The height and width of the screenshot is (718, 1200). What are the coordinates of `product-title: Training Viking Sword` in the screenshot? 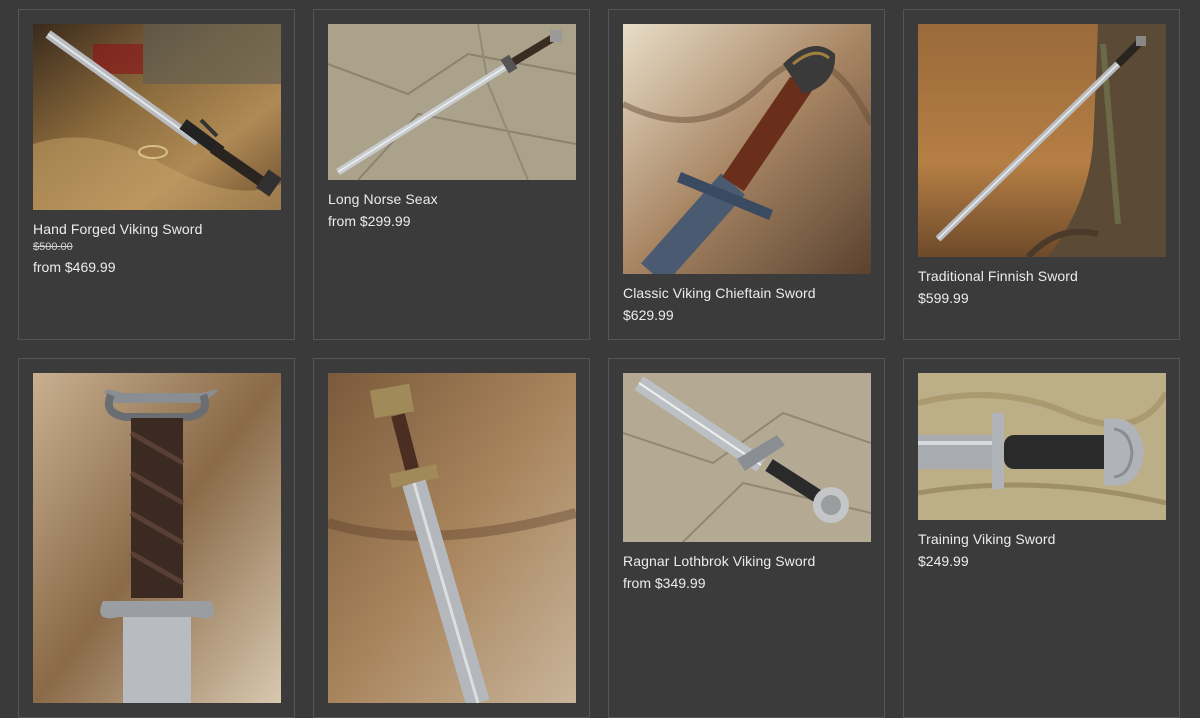 It's located at (1041, 539).